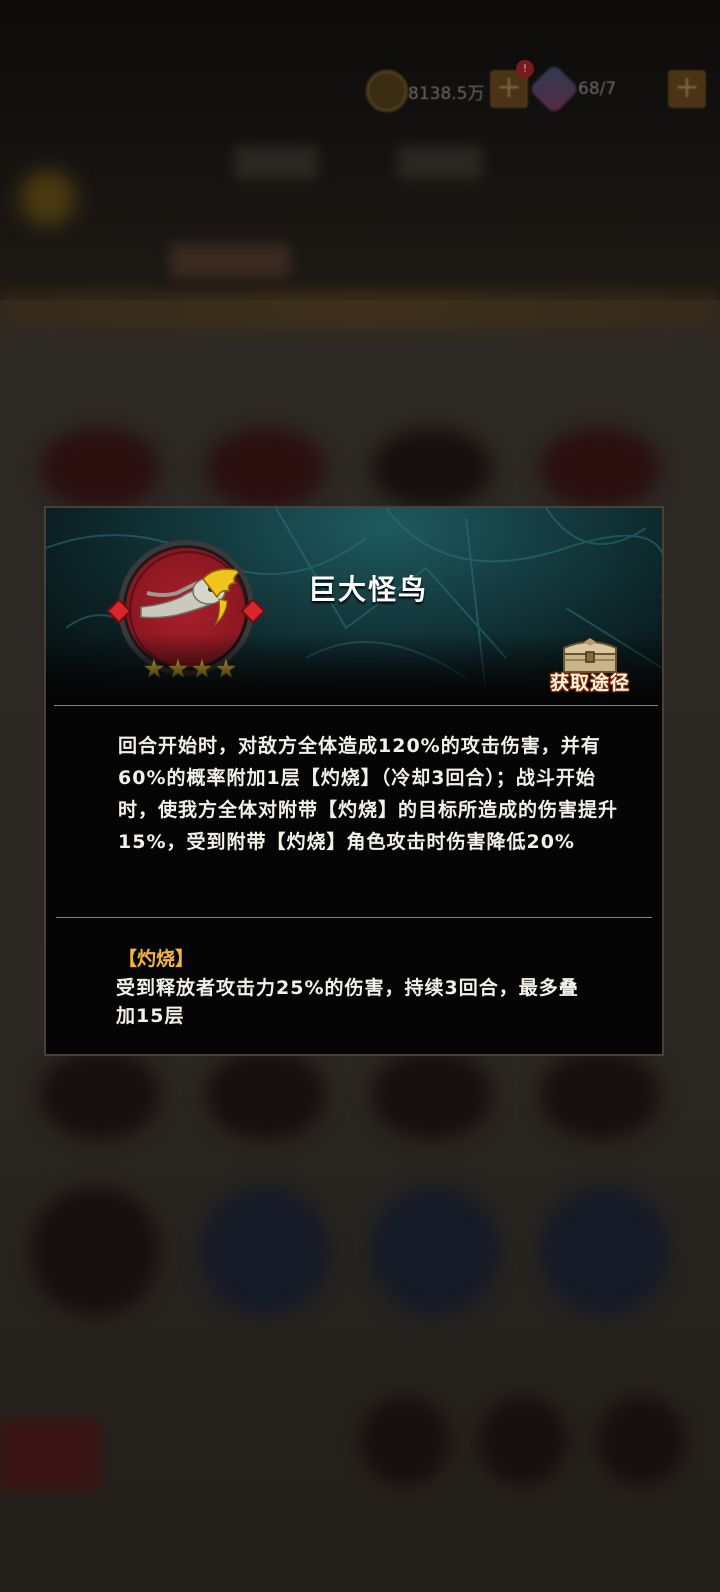 The width and height of the screenshot is (720, 1592). I want to click on skill-portrait, so click(186, 608).